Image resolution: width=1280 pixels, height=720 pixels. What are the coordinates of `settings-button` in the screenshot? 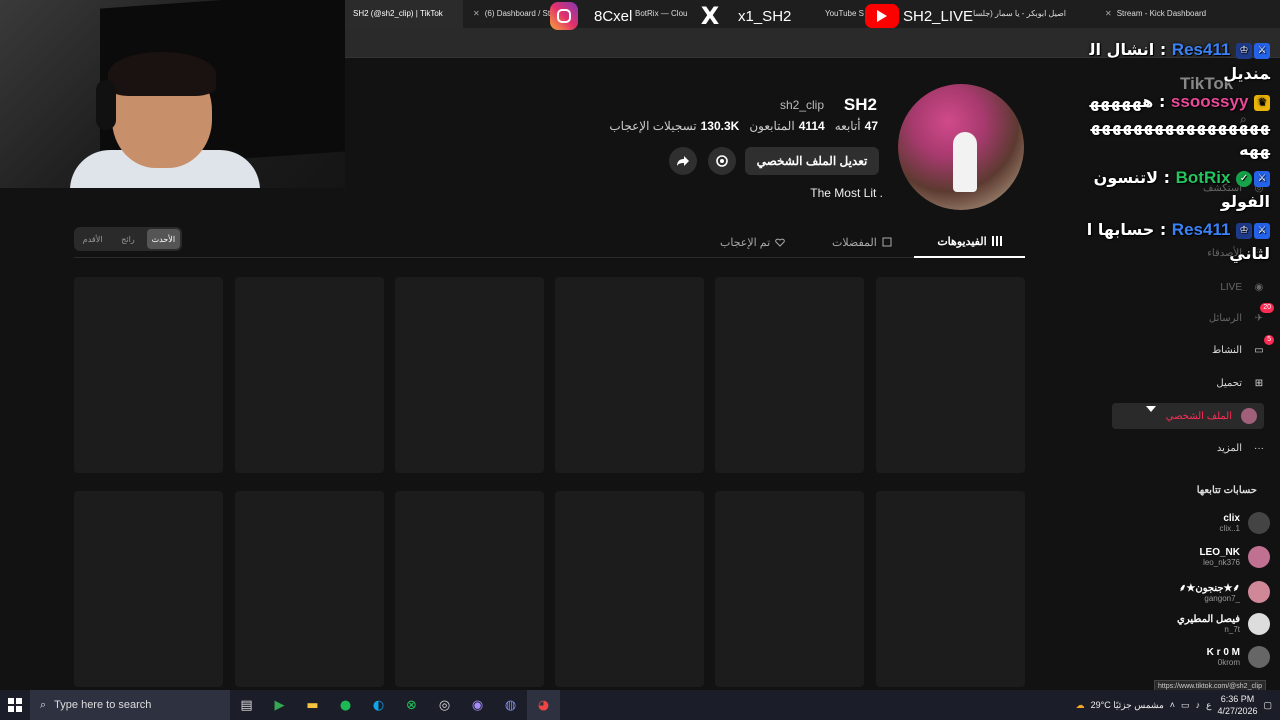 It's located at (722, 161).